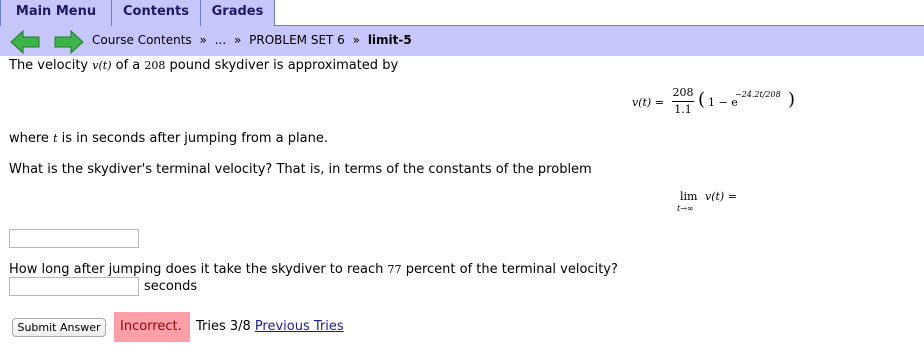  I want to click on question-text: percent of the terminal velocity?, so click(511, 269).